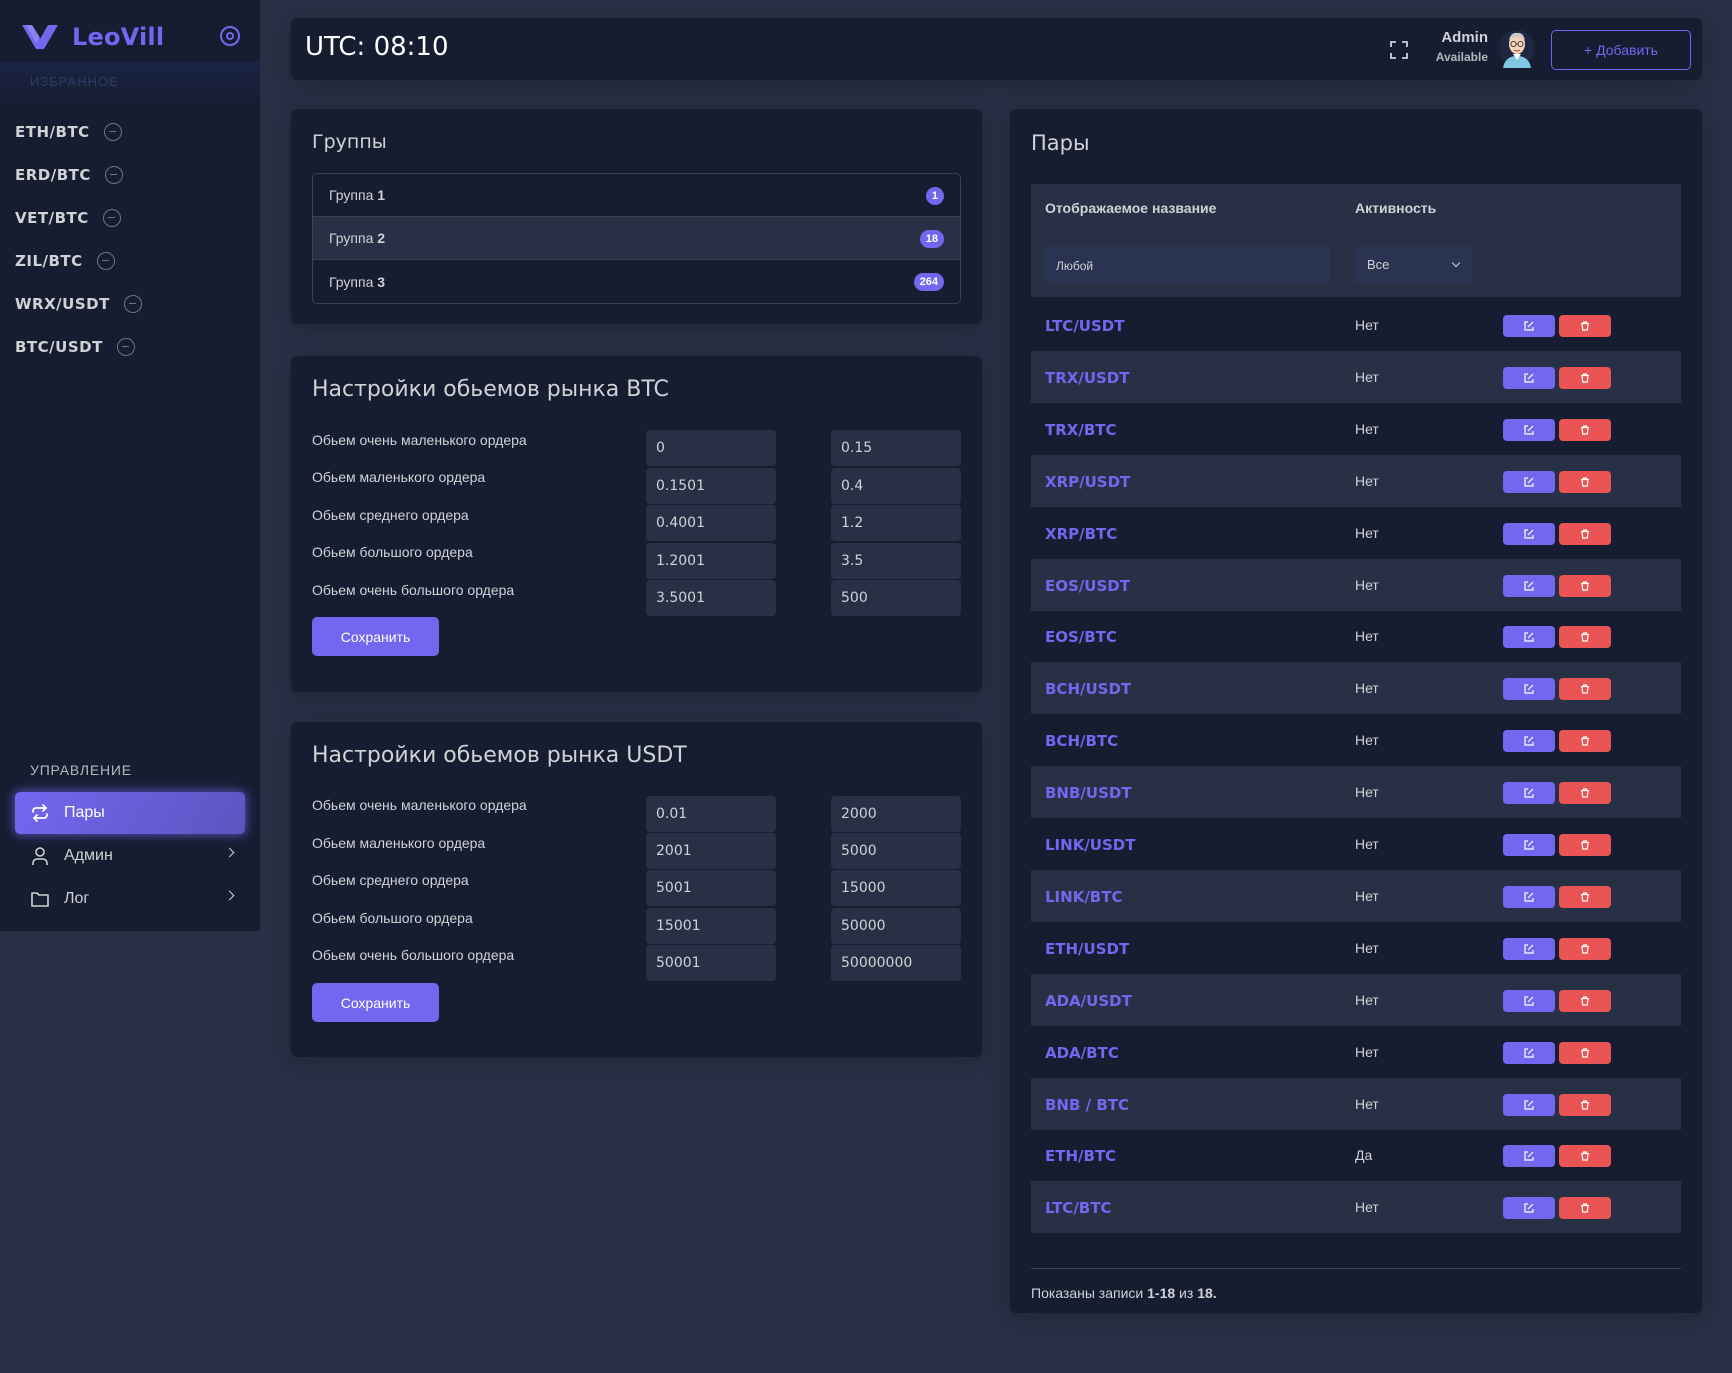  What do you see at coordinates (1088, 689) in the screenshot?
I see `pair-name-link: BCH/USDT` at bounding box center [1088, 689].